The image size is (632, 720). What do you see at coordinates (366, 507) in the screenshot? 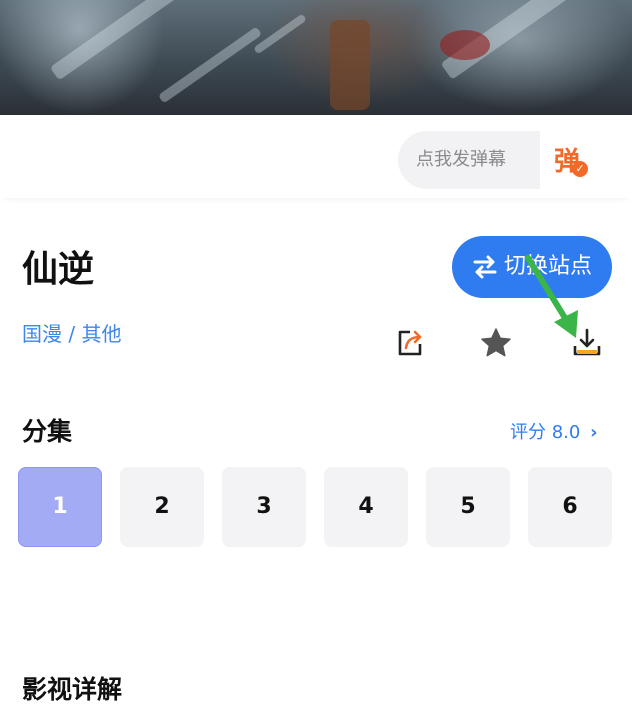
I see `episode-button-4: 4` at bounding box center [366, 507].